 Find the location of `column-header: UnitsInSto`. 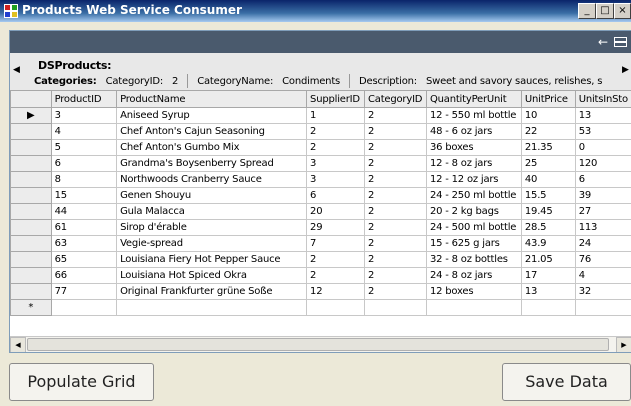

column-header: UnitsInSto is located at coordinates (602, 99).